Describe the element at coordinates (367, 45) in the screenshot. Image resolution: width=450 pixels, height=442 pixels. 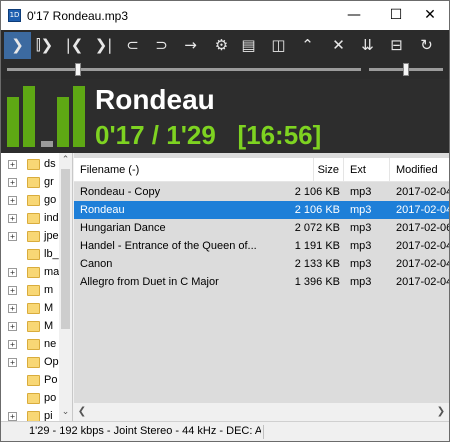
I see `sort-icon: ⇊` at that location.